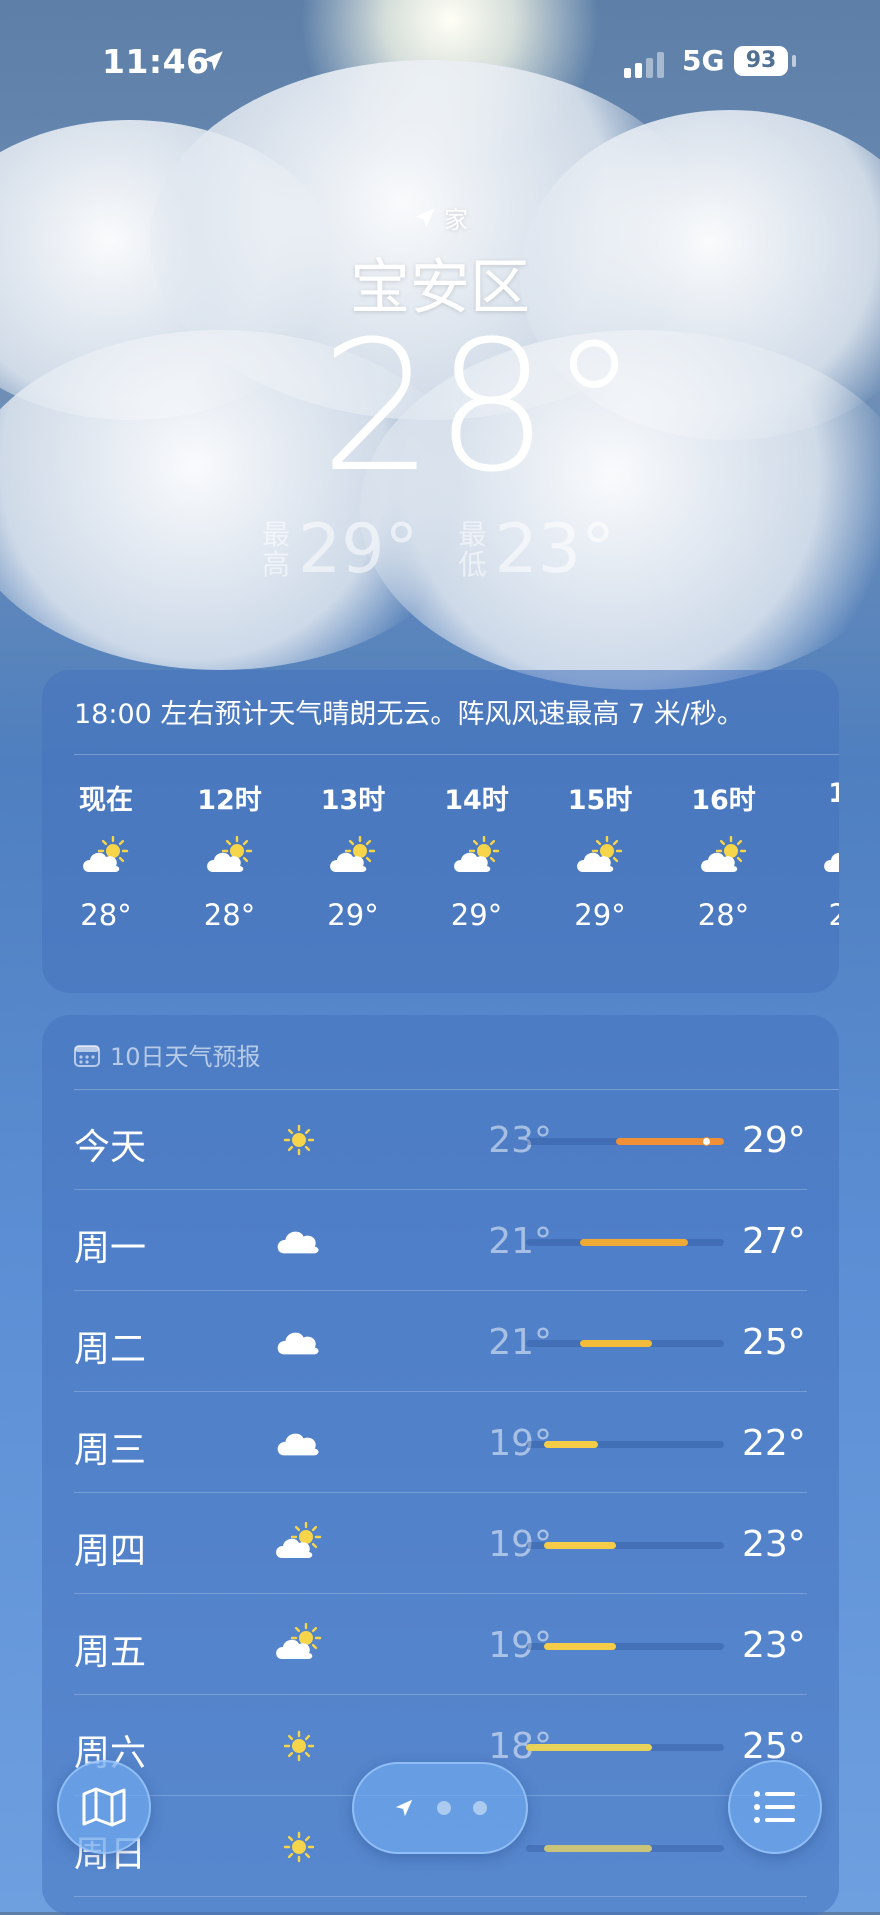 Image resolution: width=880 pixels, height=1915 pixels. I want to click on battery-indicator: 93, so click(761, 61).